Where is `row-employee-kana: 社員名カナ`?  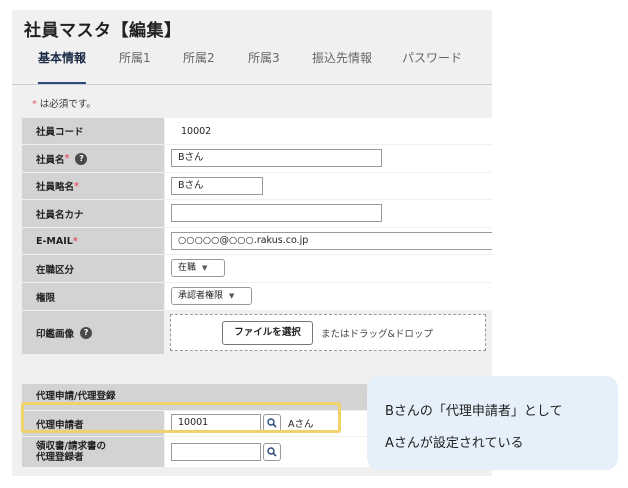 row-employee-kana: 社員名カナ is located at coordinates (257, 213).